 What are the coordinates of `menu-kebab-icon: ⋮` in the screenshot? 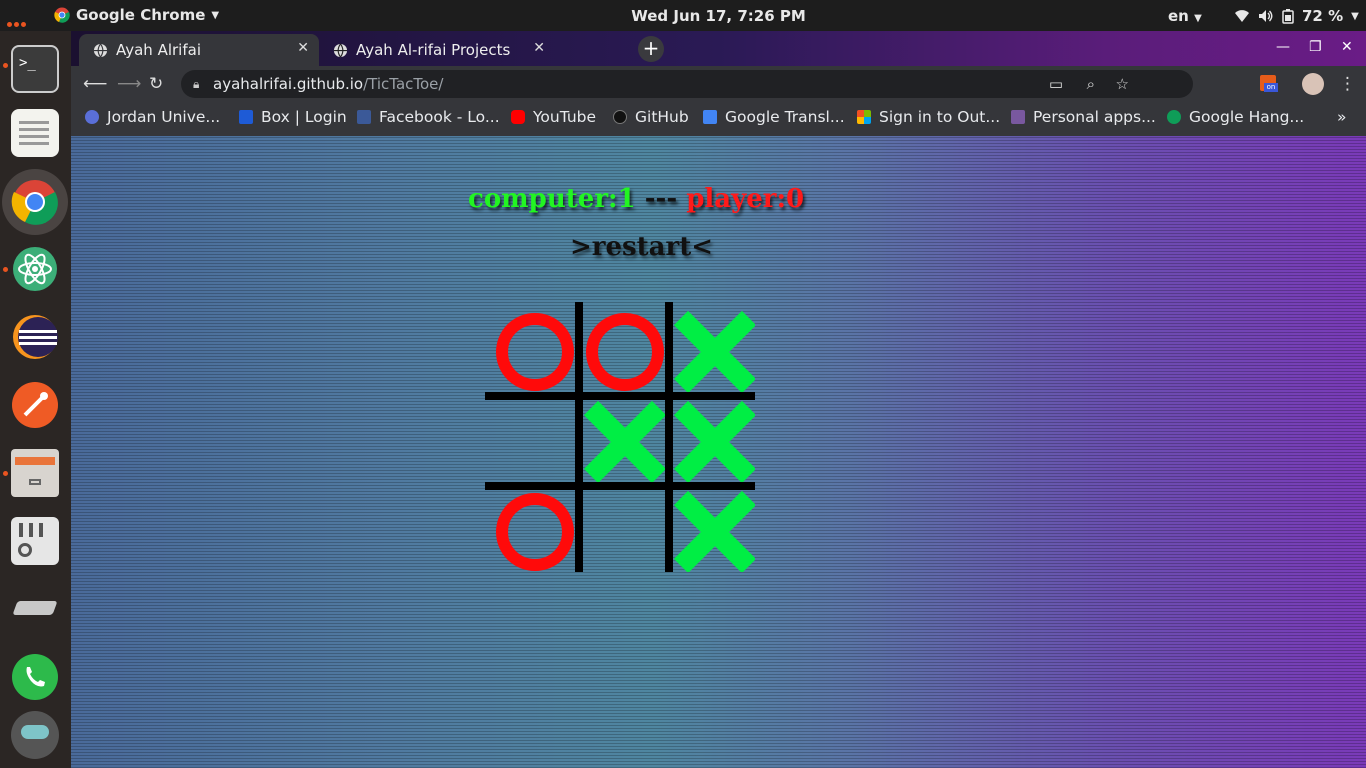 It's located at (1347, 84).